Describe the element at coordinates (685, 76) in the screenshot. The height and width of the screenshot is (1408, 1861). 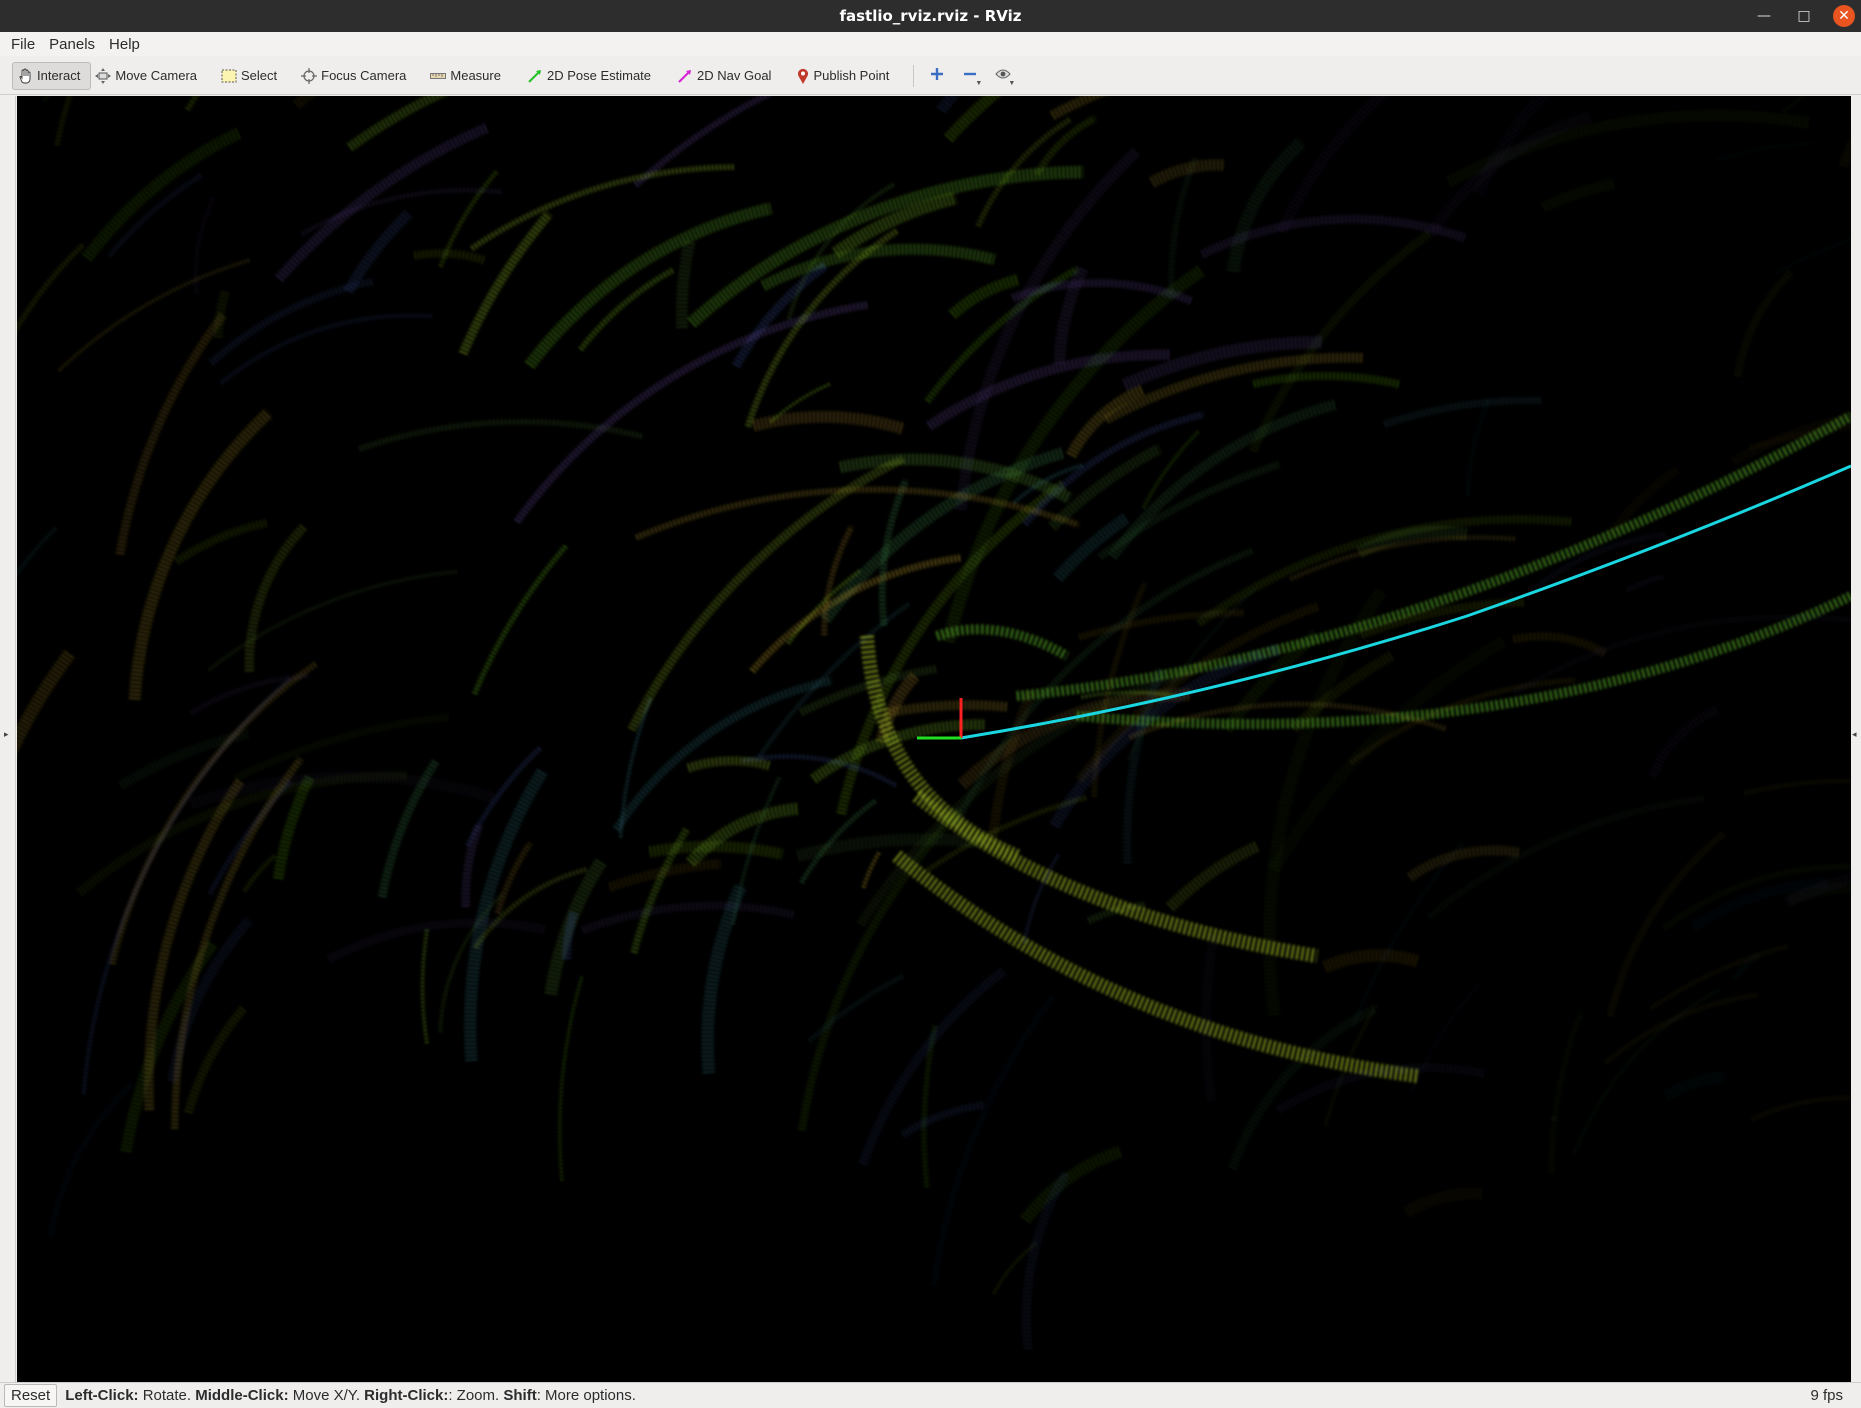
I see `goal-arrow-icon` at that location.